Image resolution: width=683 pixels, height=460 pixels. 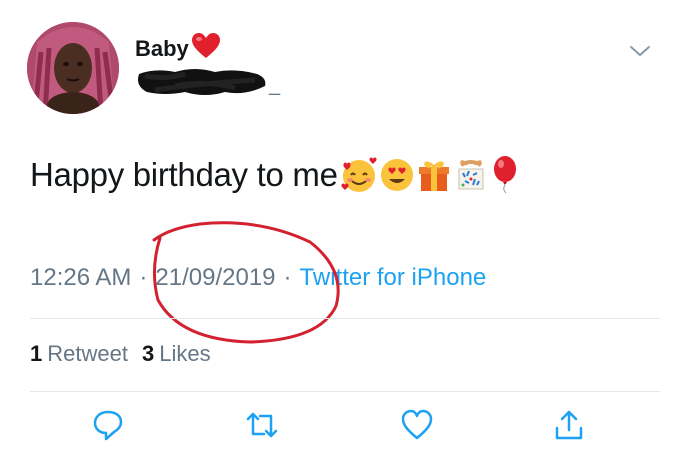 I want to click on username-redacted: _, so click(x=210, y=82).